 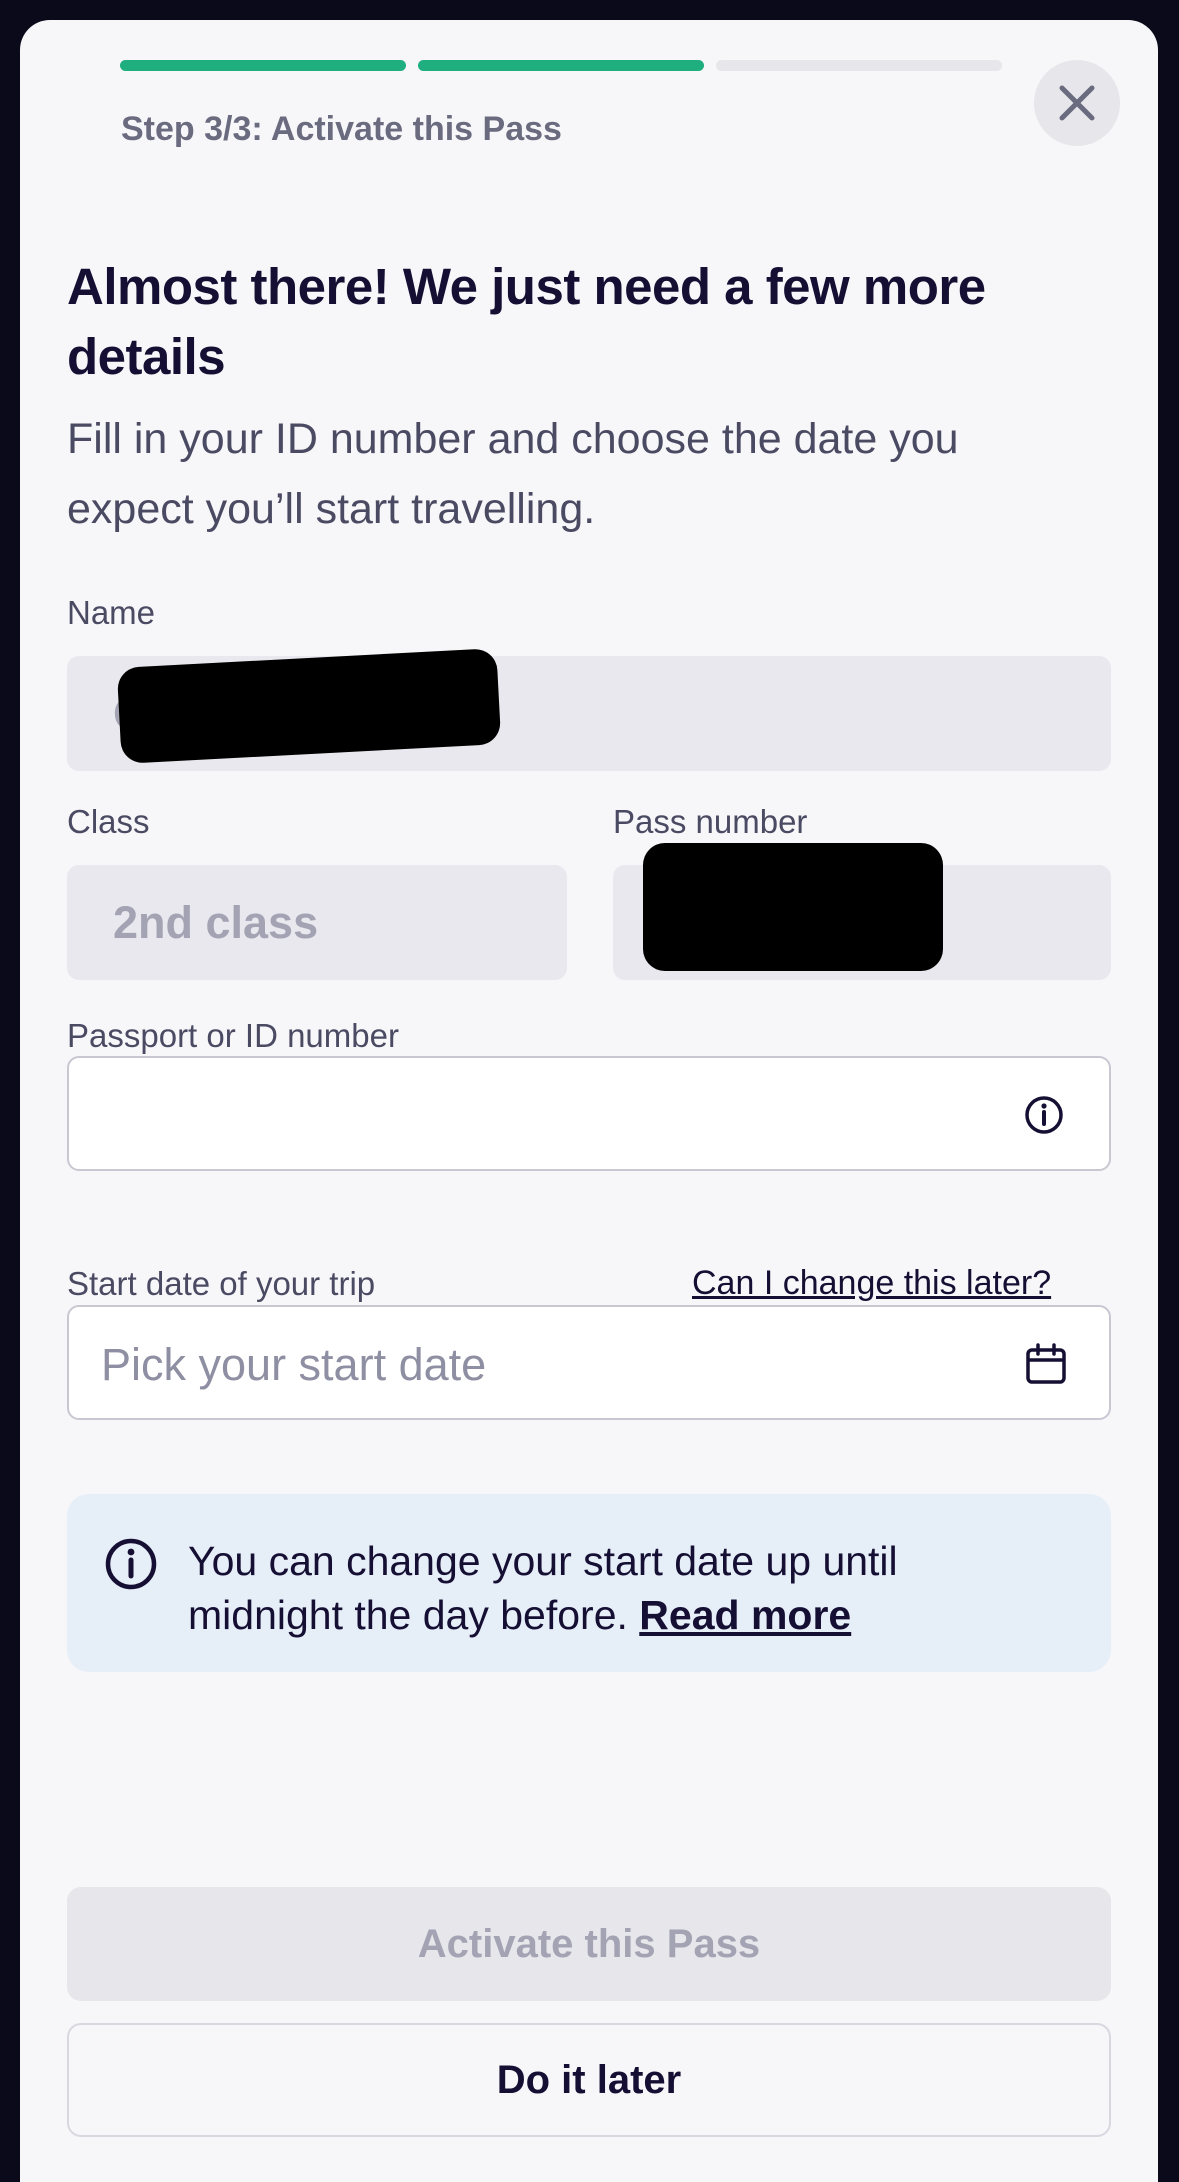 I want to click on start-date-placeholder: Pick your start date, so click(x=294, y=1364).